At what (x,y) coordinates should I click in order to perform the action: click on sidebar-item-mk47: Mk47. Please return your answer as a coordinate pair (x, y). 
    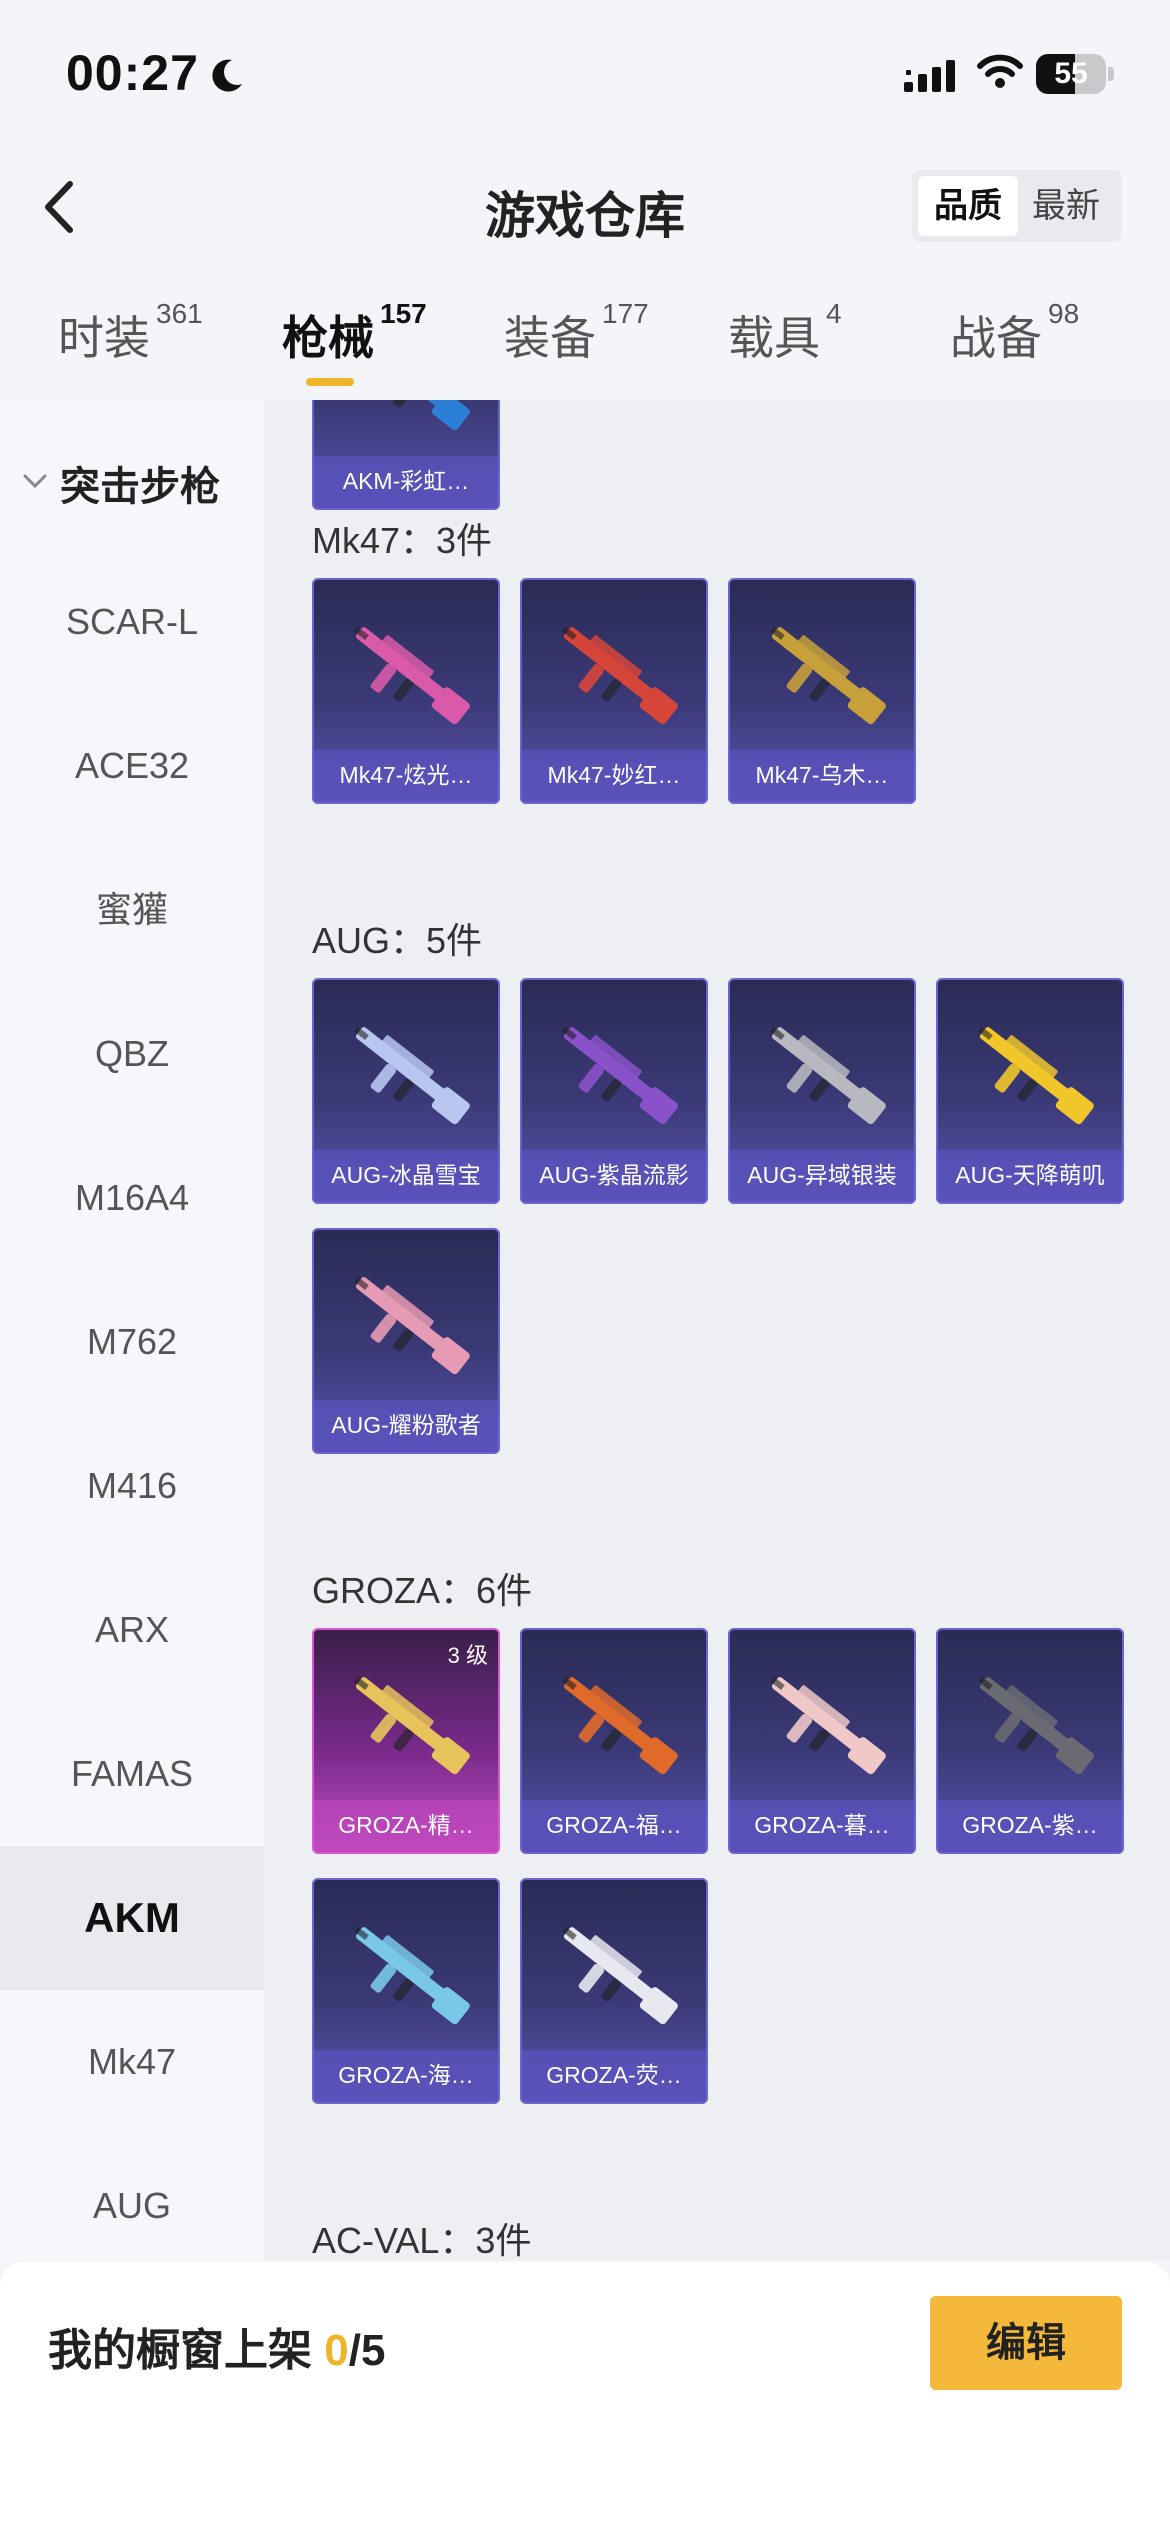
    Looking at the image, I should click on (132, 2062).